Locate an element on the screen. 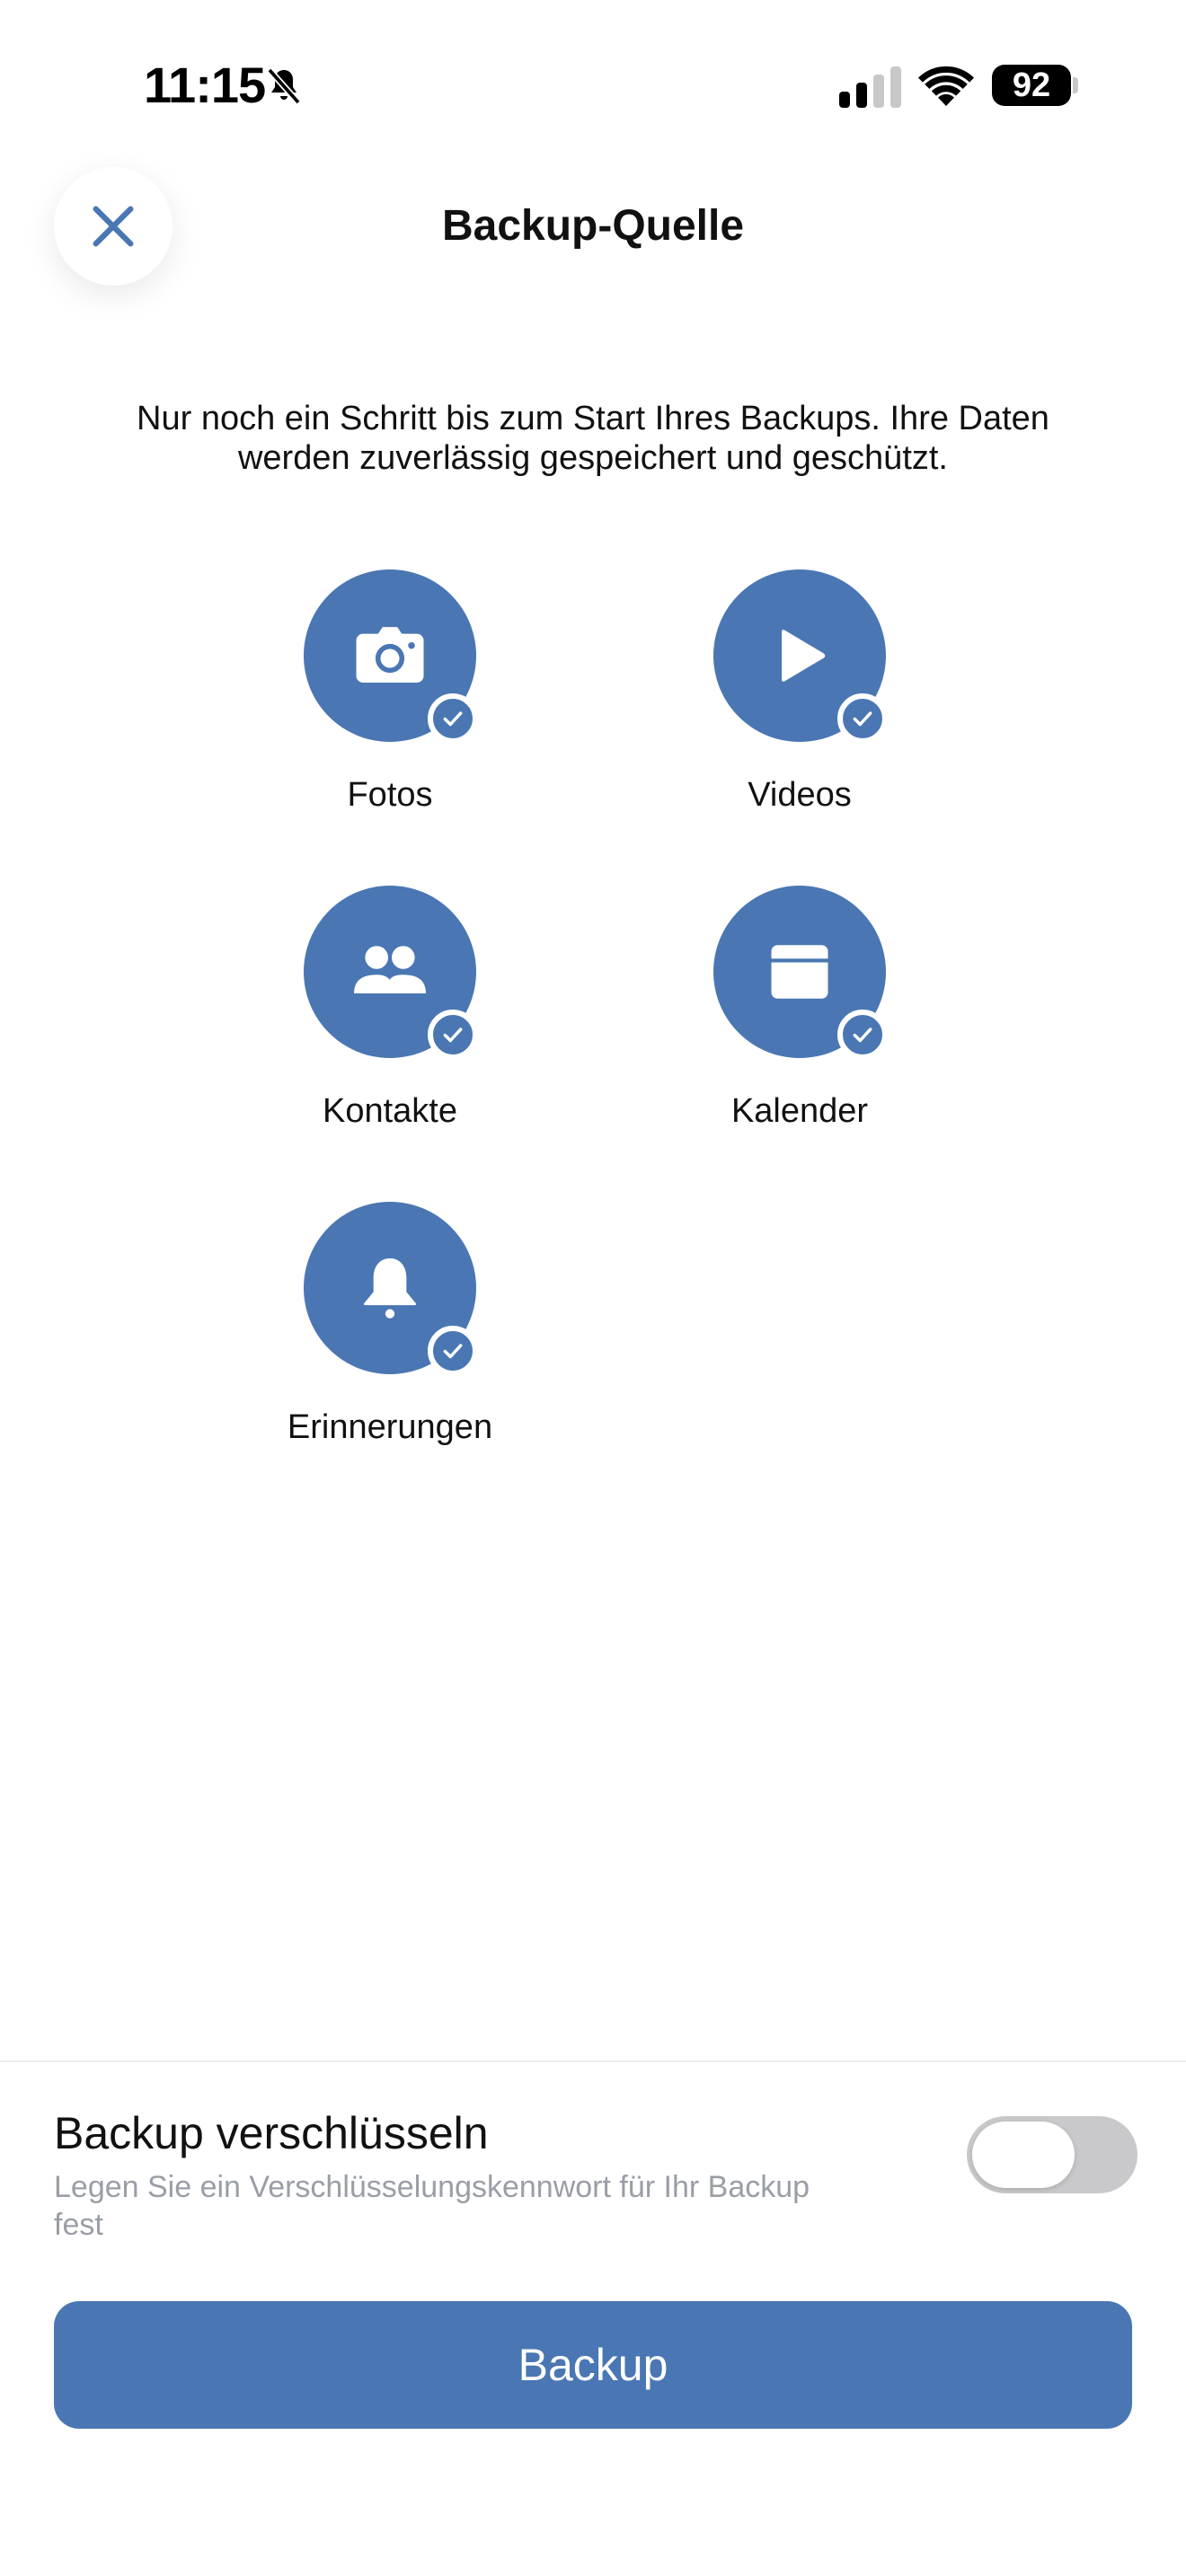  encrypt-toggle is located at coordinates (1052, 2154).